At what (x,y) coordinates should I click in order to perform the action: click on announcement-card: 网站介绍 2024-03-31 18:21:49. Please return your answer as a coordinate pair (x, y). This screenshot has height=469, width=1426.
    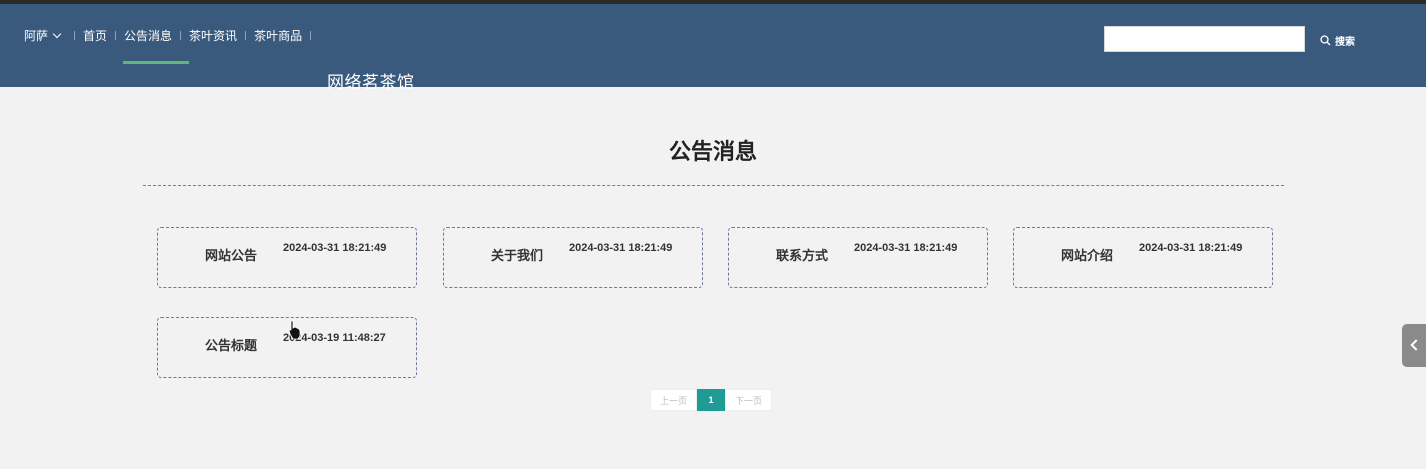
    Looking at the image, I should click on (1143, 257).